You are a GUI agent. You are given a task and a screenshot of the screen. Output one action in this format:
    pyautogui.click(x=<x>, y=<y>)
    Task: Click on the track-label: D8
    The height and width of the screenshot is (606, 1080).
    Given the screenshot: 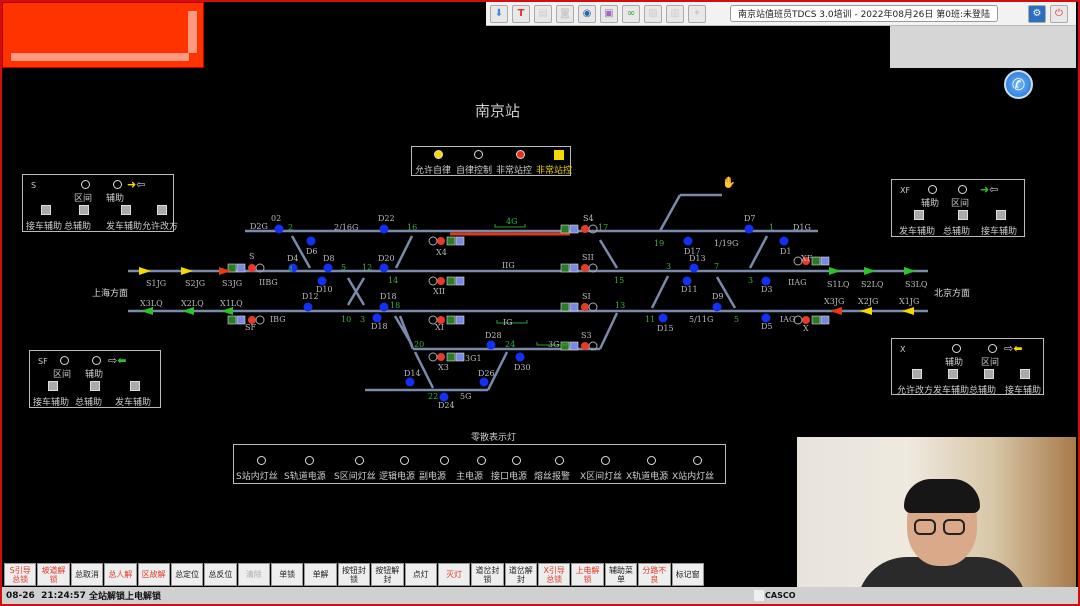 What is the action you would take?
    pyautogui.click(x=329, y=258)
    